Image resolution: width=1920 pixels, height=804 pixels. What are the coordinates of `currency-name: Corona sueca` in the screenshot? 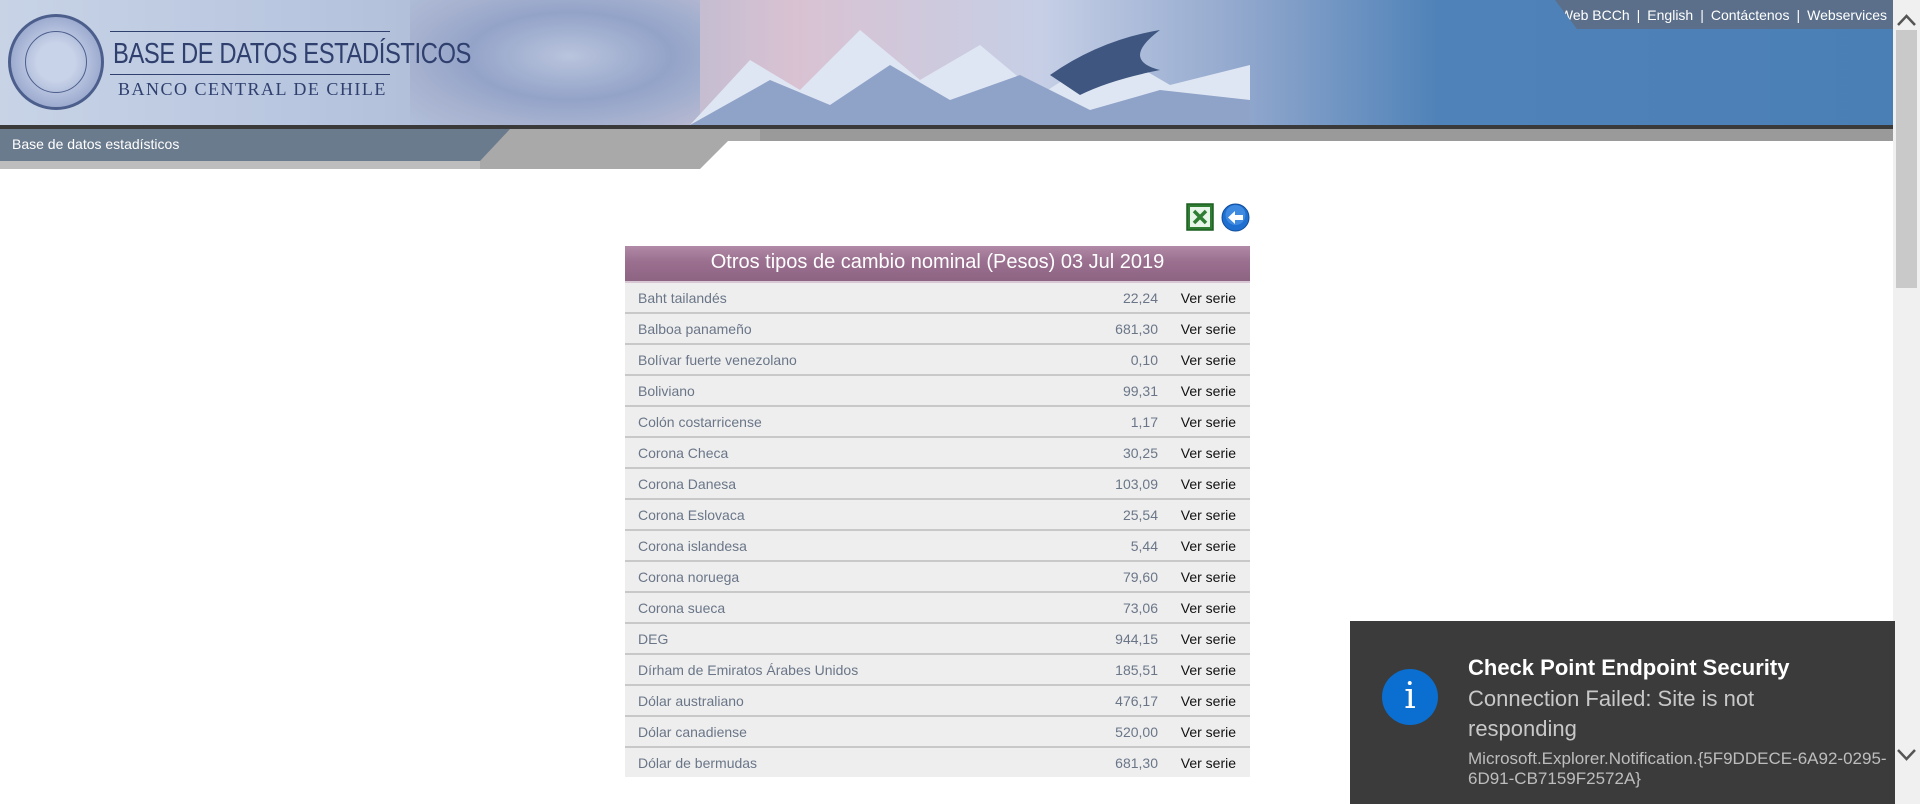 It's located at (682, 608).